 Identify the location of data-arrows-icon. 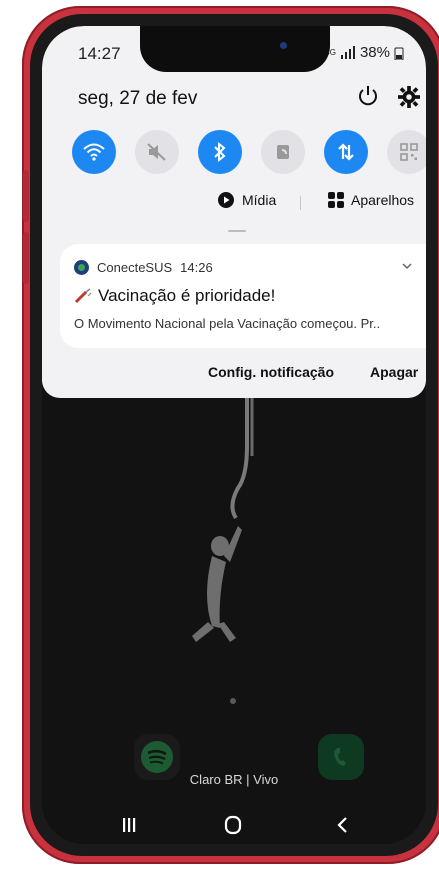
(346, 152).